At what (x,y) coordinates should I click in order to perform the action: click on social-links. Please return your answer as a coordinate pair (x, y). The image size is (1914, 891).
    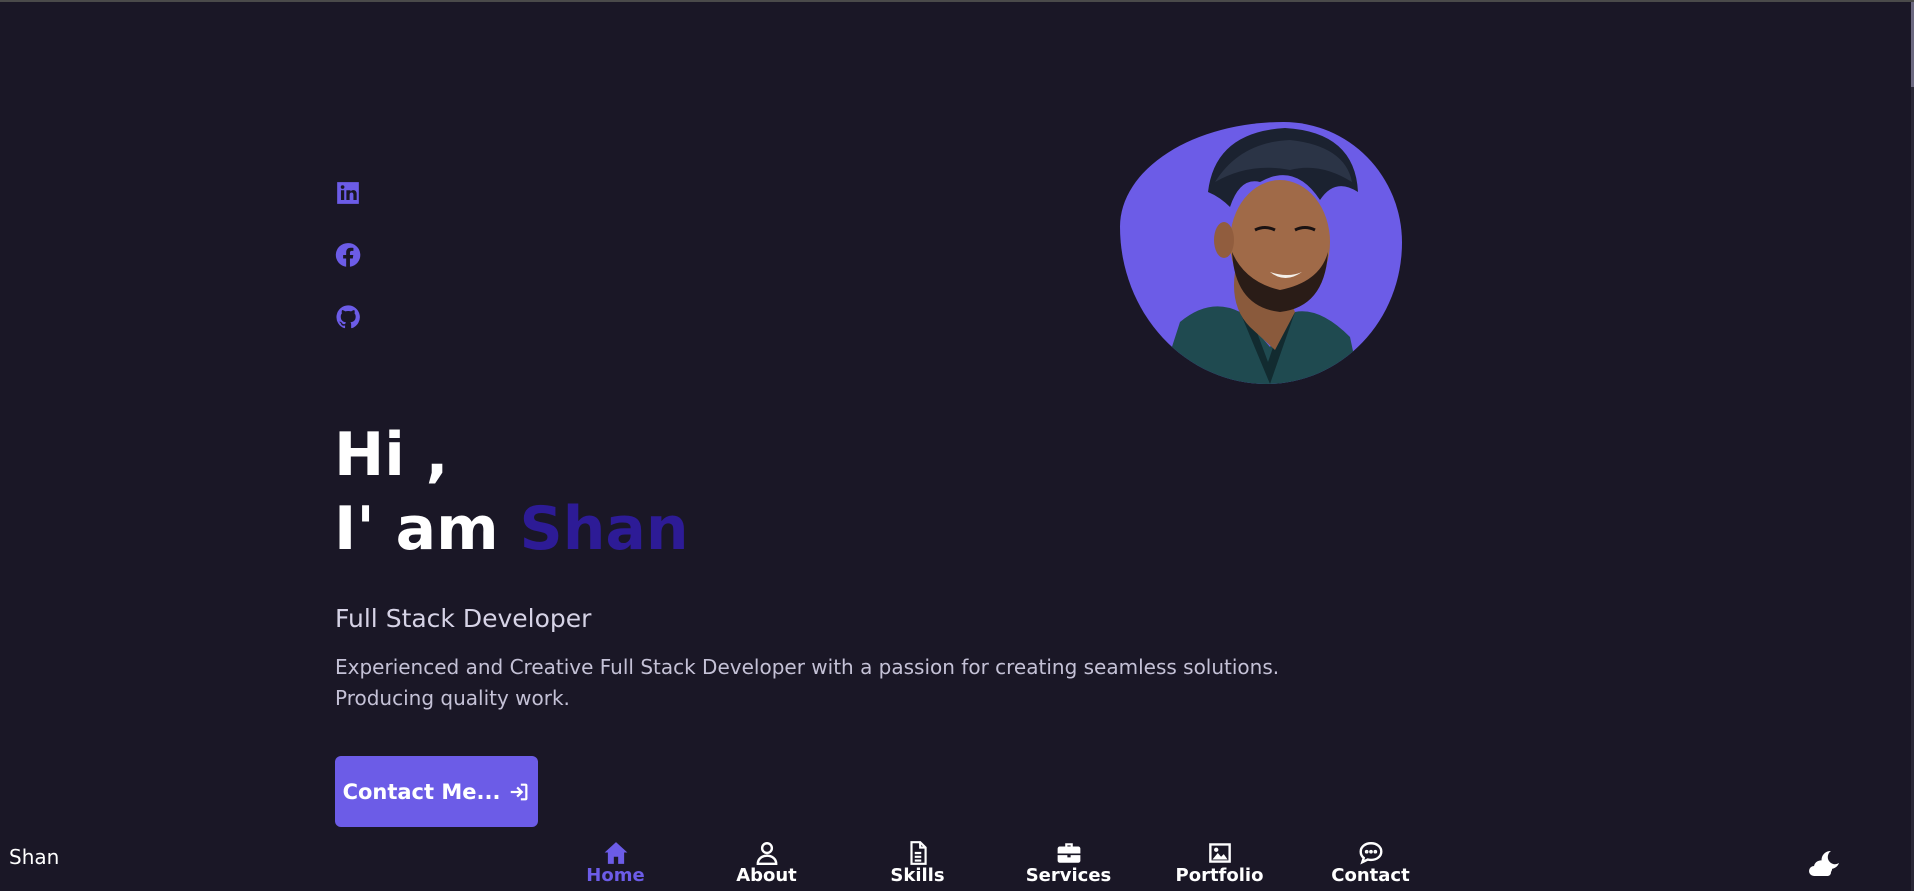
    Looking at the image, I should click on (348, 255).